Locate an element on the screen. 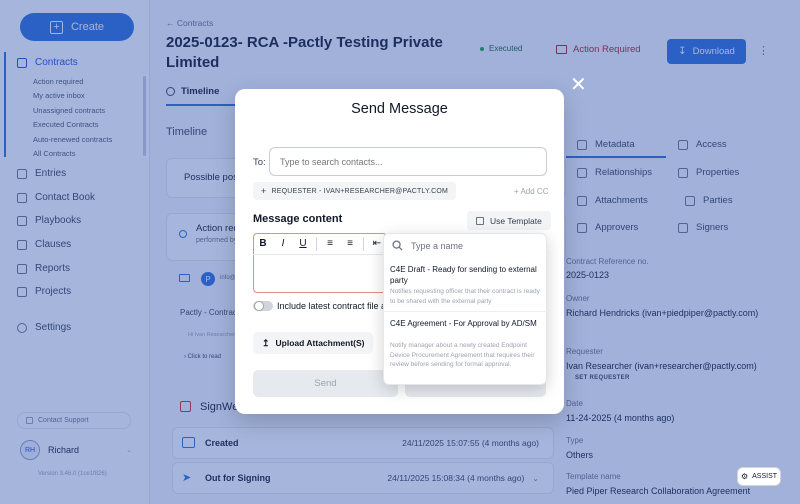 The height and width of the screenshot is (504, 800). add-cc-link: + Add CC is located at coordinates (531, 191).